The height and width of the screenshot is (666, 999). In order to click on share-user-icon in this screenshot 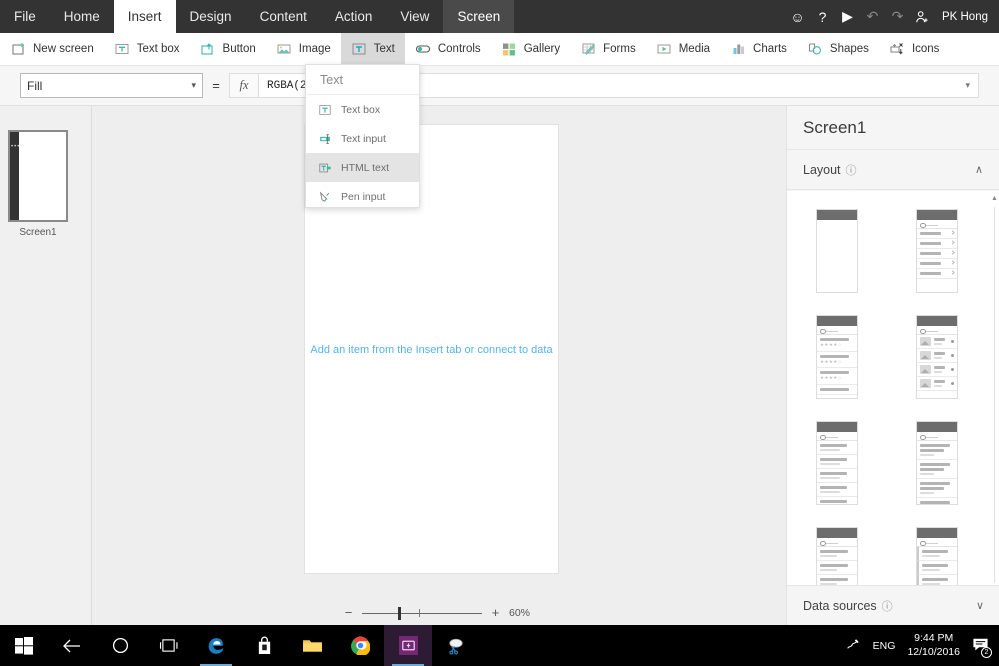, I will do `click(922, 16)`.